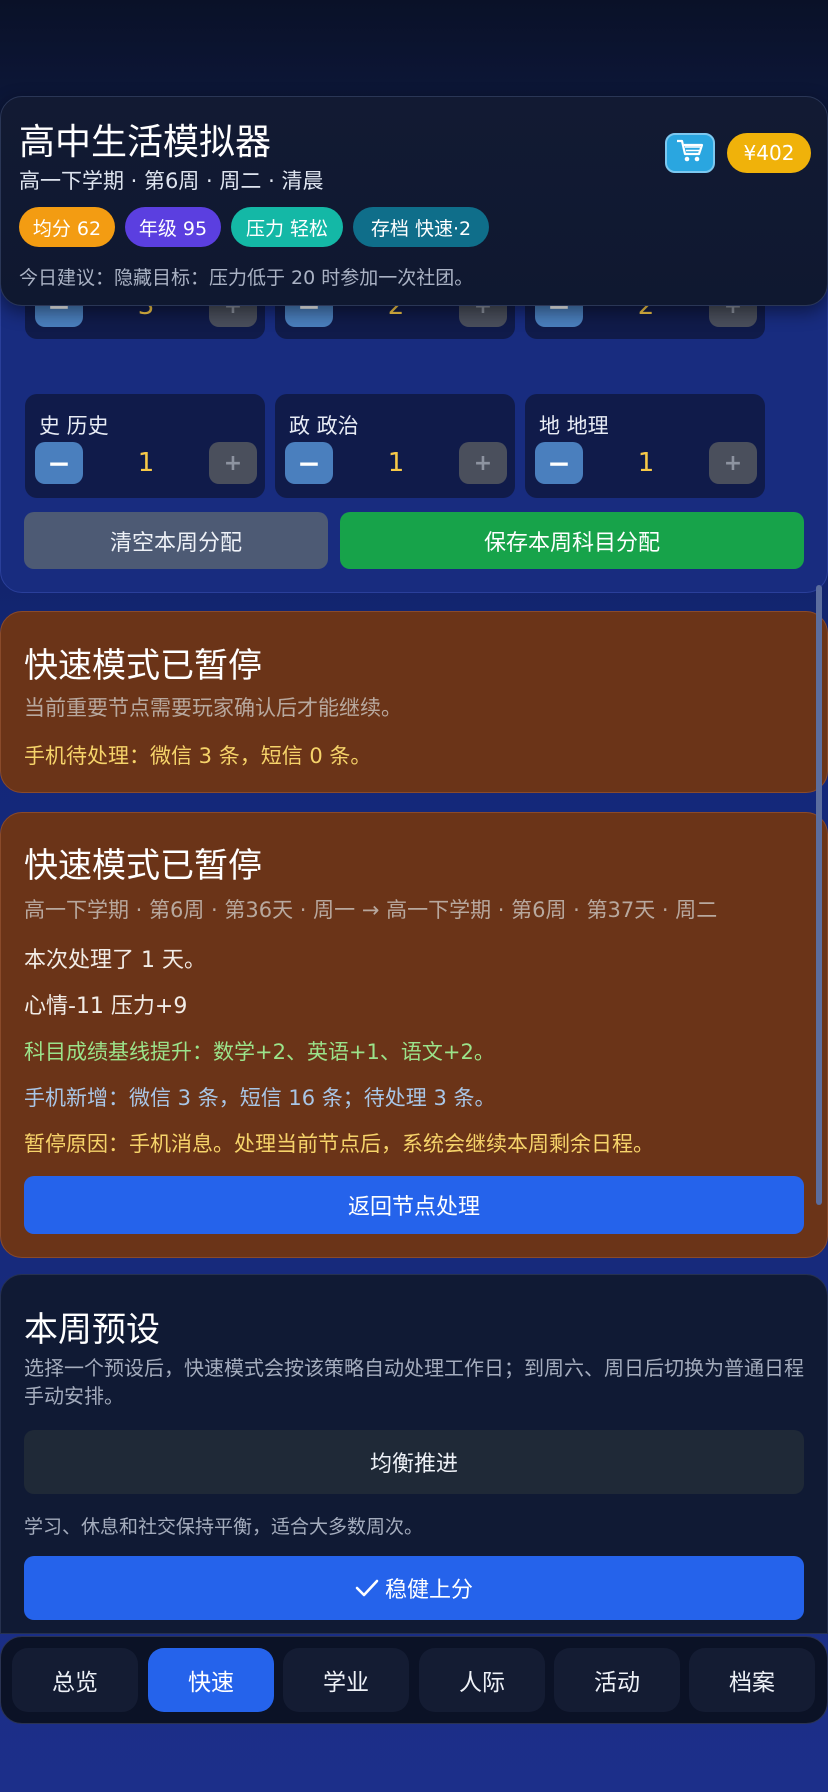 Image resolution: width=828 pixels, height=1792 pixels. I want to click on subject-card-politics: 政 政治 − 1 +, so click(395, 446).